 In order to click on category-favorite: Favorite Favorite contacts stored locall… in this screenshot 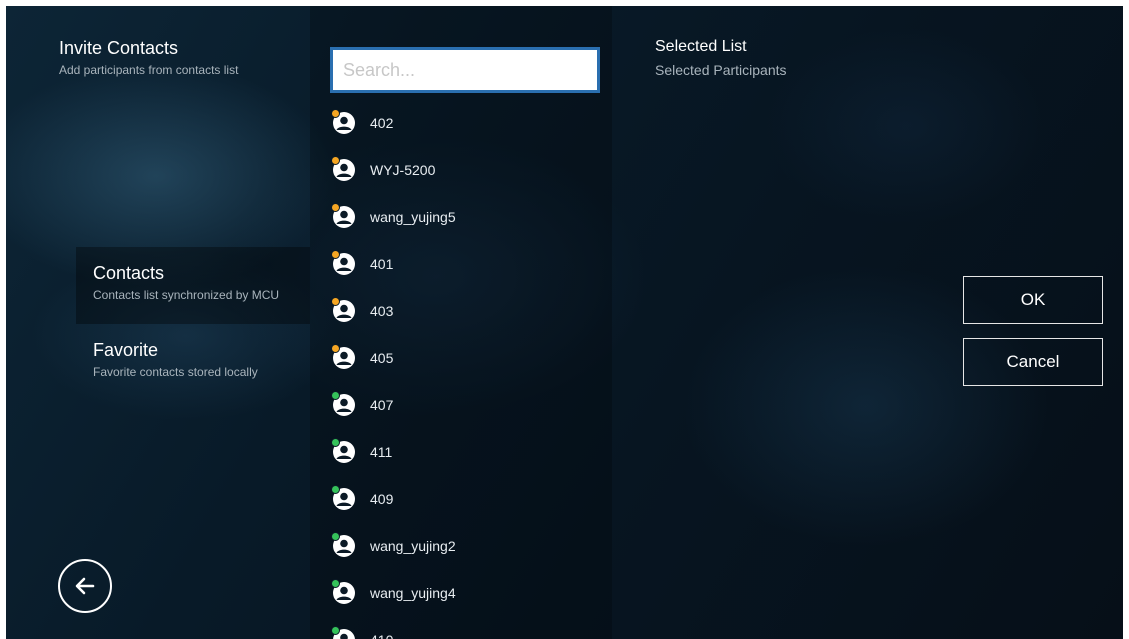, I will do `click(193, 362)`.